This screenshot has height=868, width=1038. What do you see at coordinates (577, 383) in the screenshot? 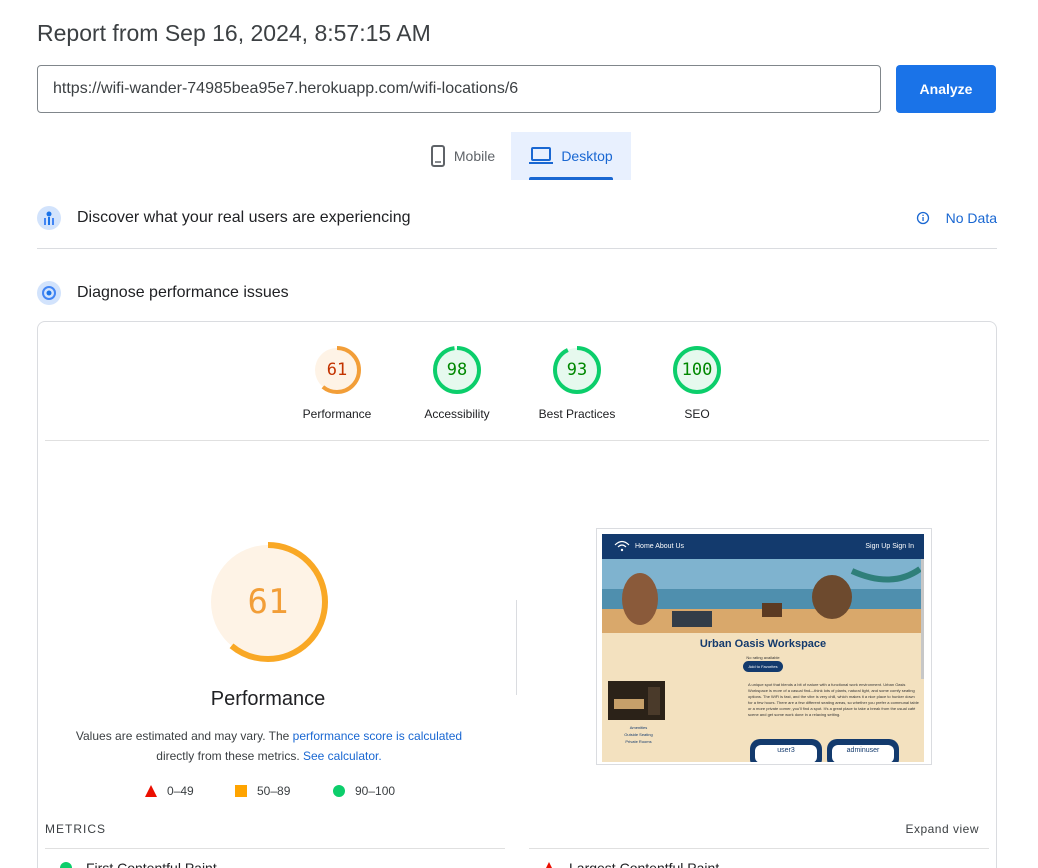
I see `gauge-best-practices: 93 Best Practices` at bounding box center [577, 383].